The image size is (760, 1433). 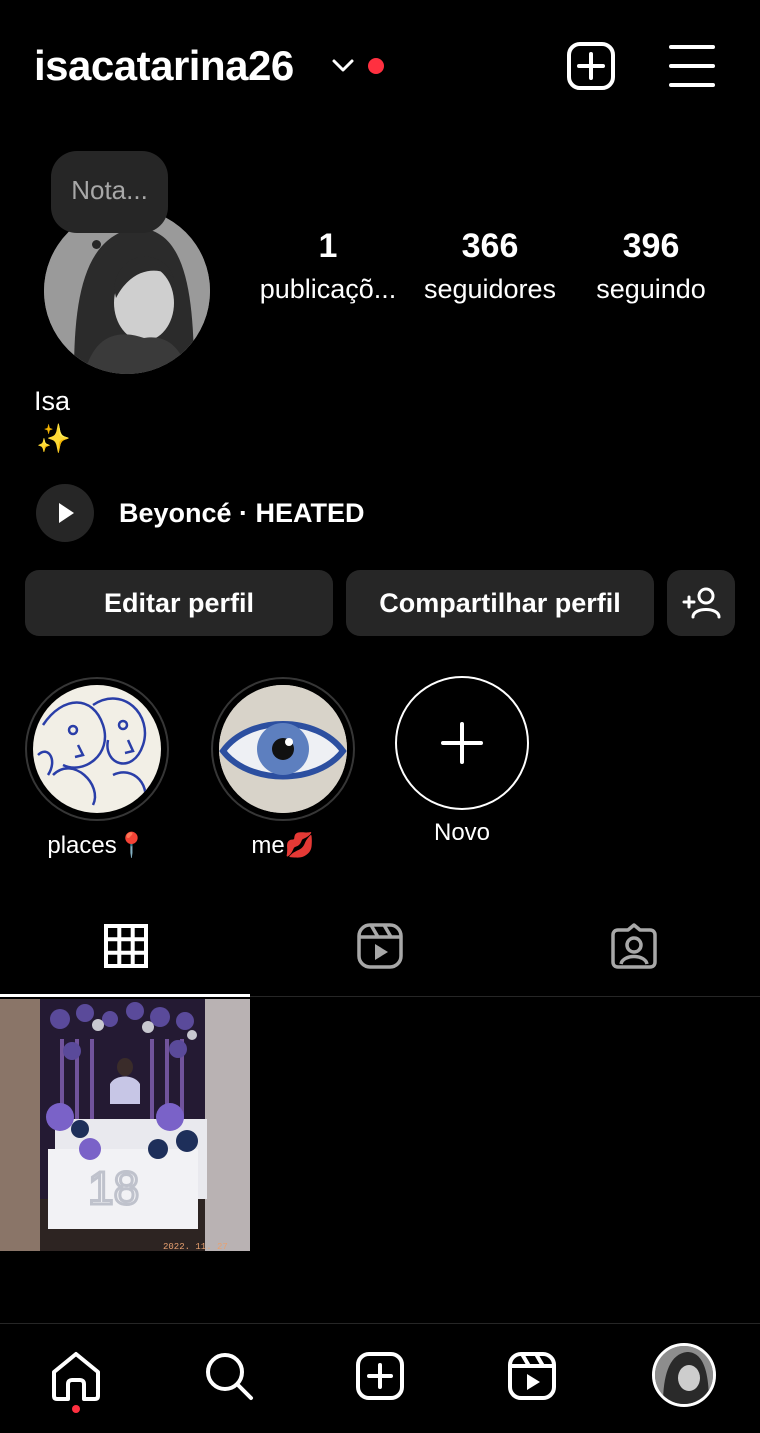 I want to click on music-play-button, so click(x=65, y=513).